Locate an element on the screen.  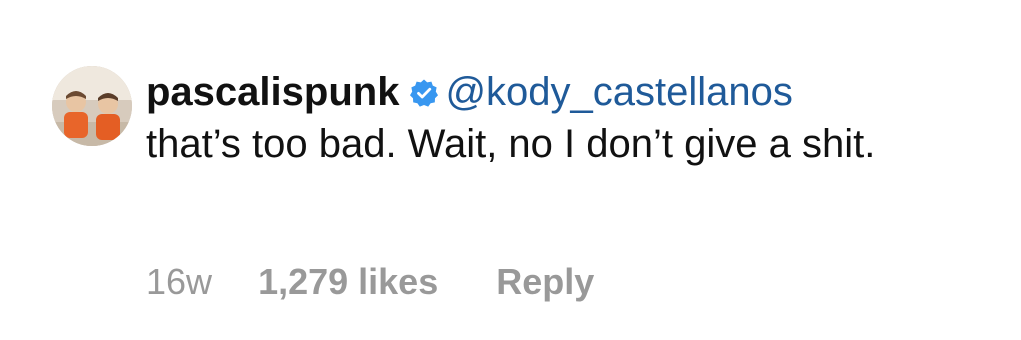
comment-meta: 16w 1,279 likes Reply is located at coordinates (370, 282).